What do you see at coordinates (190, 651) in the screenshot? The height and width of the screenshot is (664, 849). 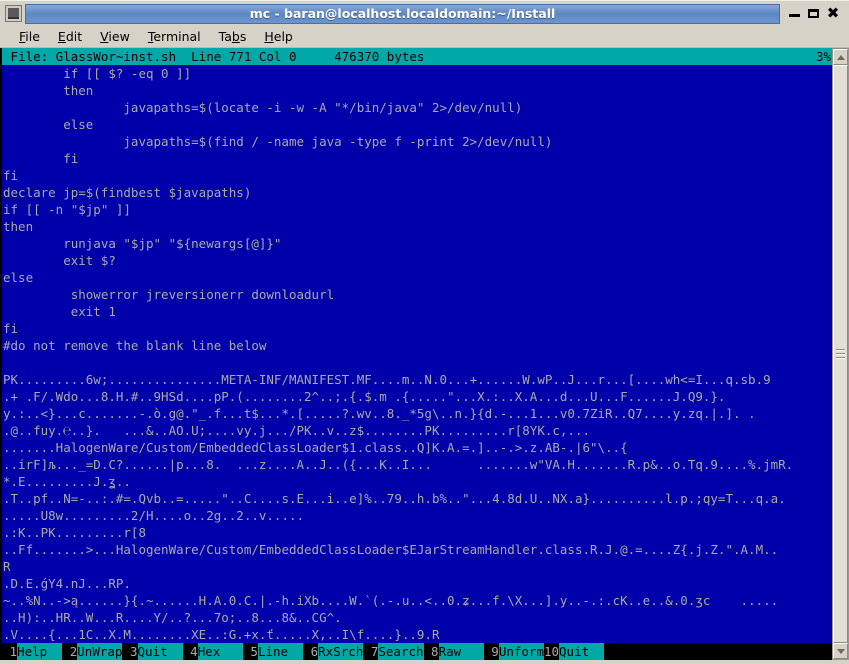 I see `function-key-number: 4` at bounding box center [190, 651].